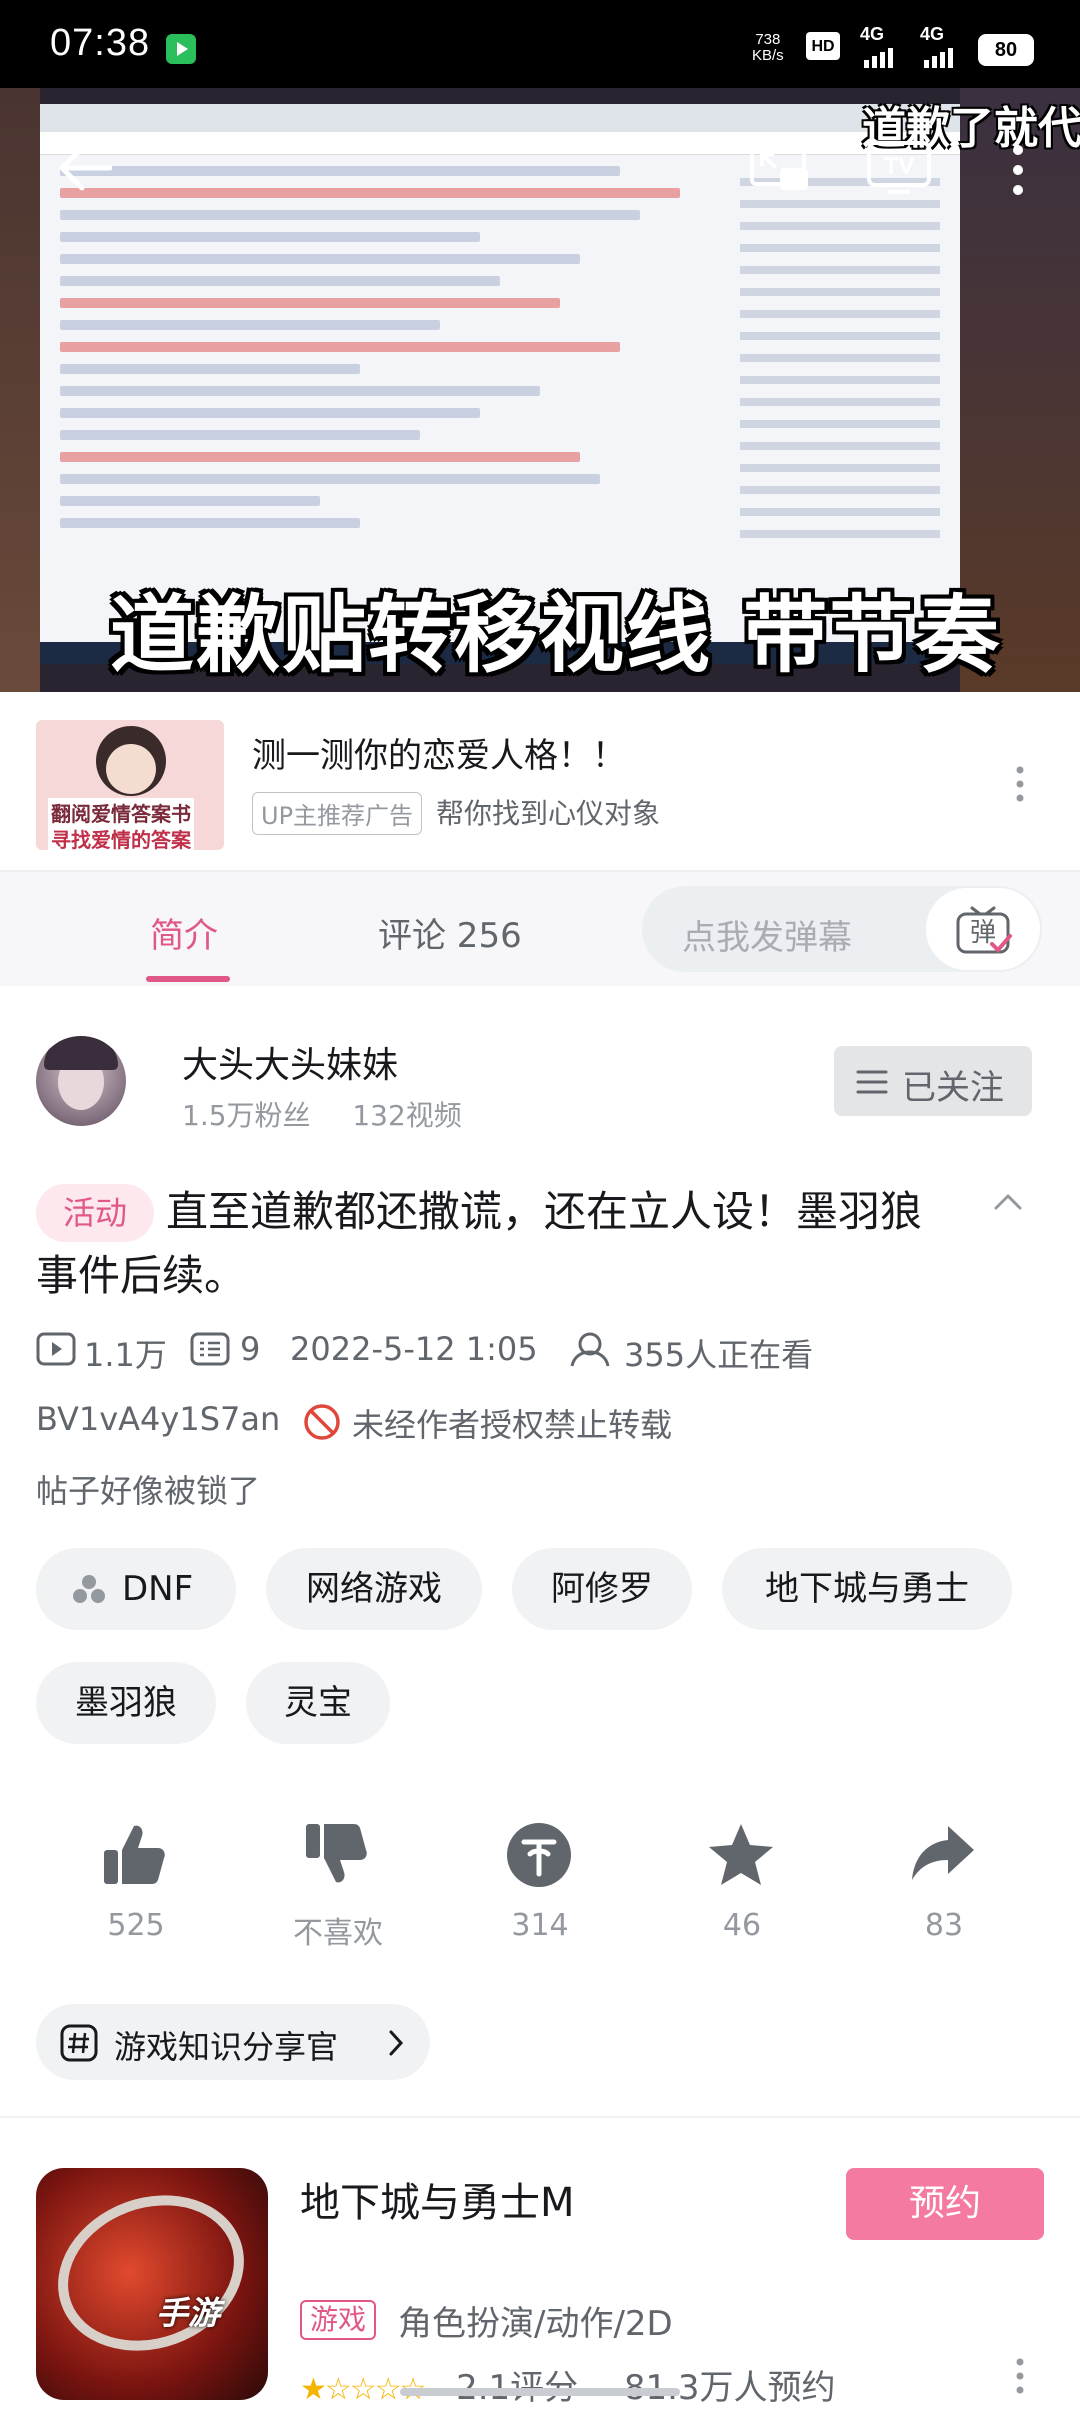 This screenshot has height=2409, width=1080. I want to click on more-options-icon, so click(1018, 170).